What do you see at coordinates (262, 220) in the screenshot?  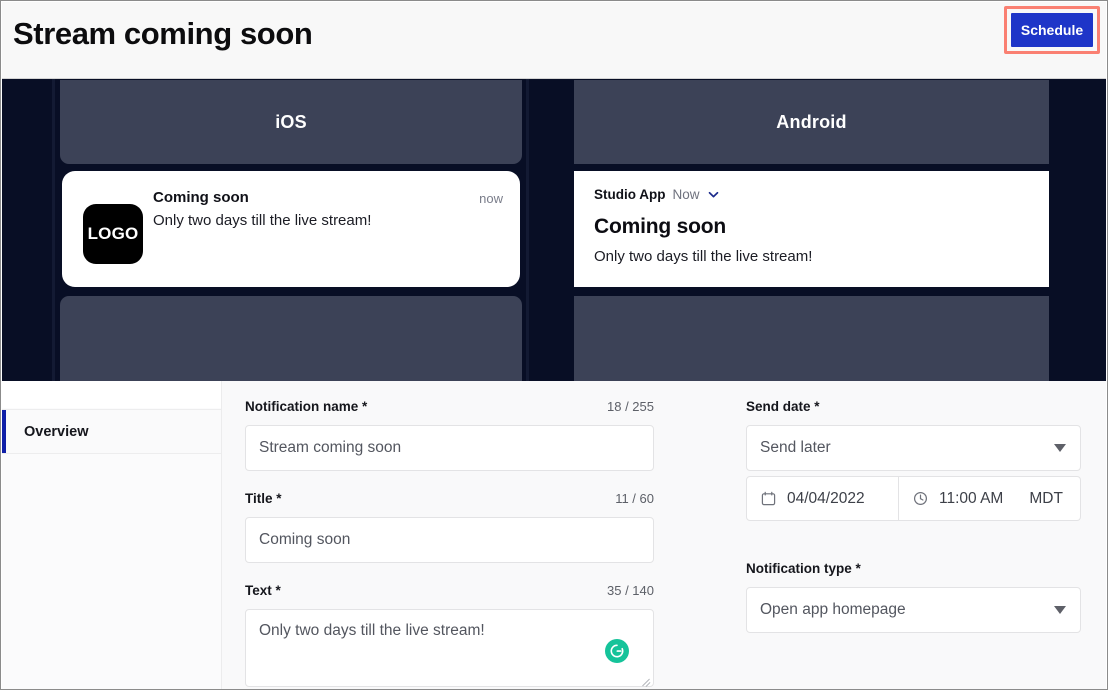 I see `ios-notification-body: Only two days till the live stream!` at bounding box center [262, 220].